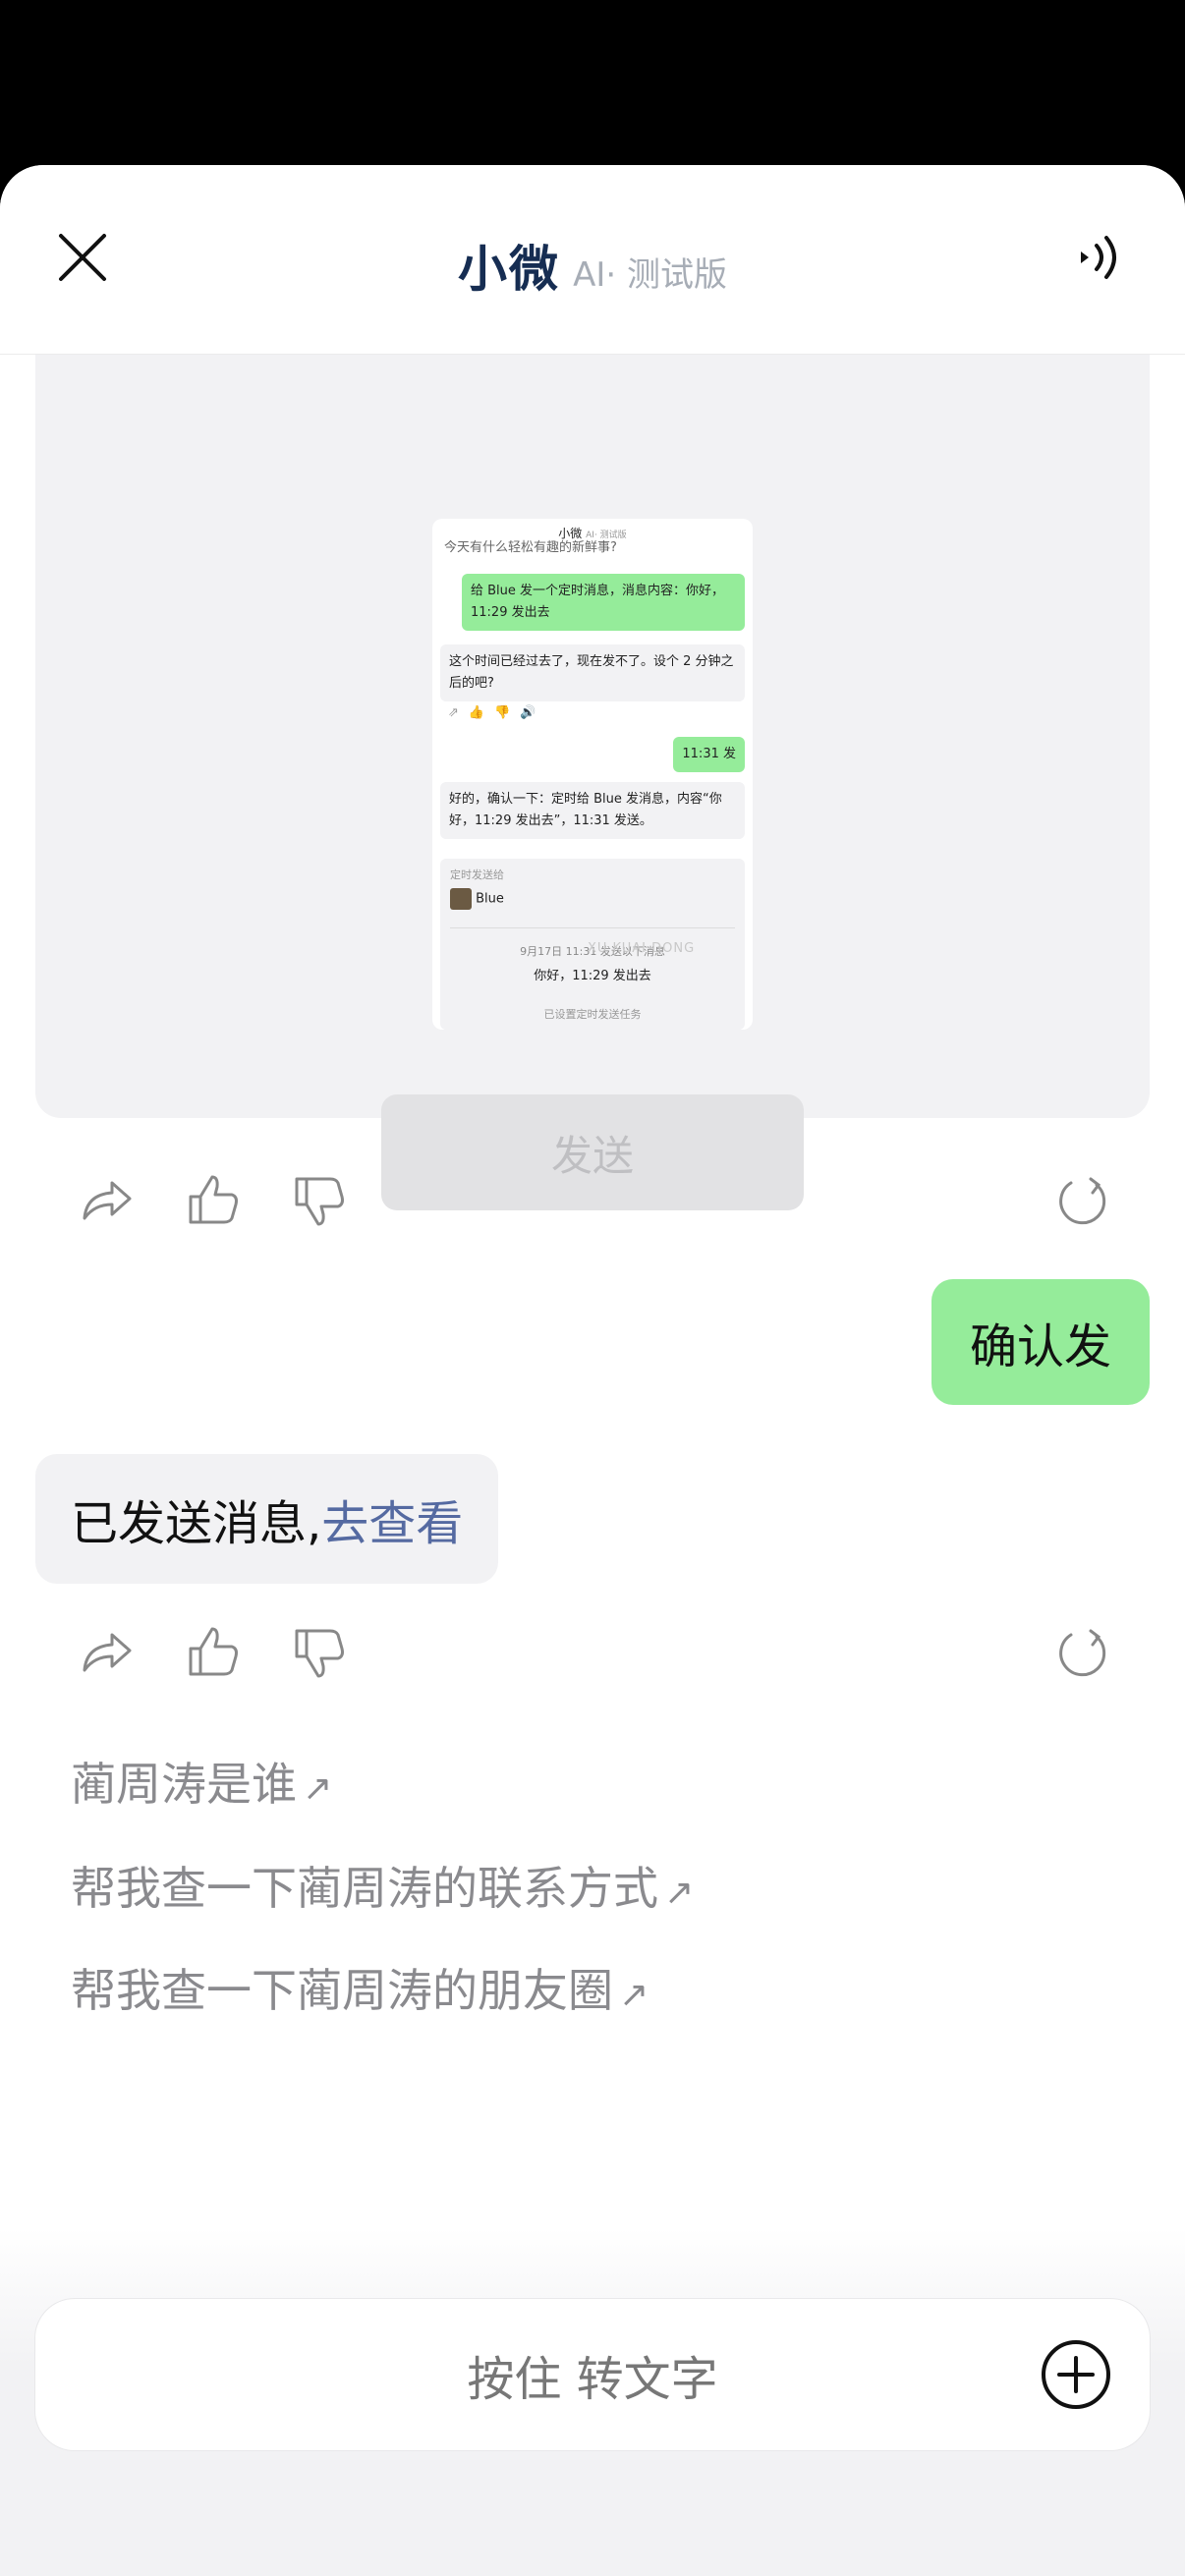 Image resolution: width=1185 pixels, height=2576 pixels. I want to click on title-badge: AI· 测试版, so click(650, 275).